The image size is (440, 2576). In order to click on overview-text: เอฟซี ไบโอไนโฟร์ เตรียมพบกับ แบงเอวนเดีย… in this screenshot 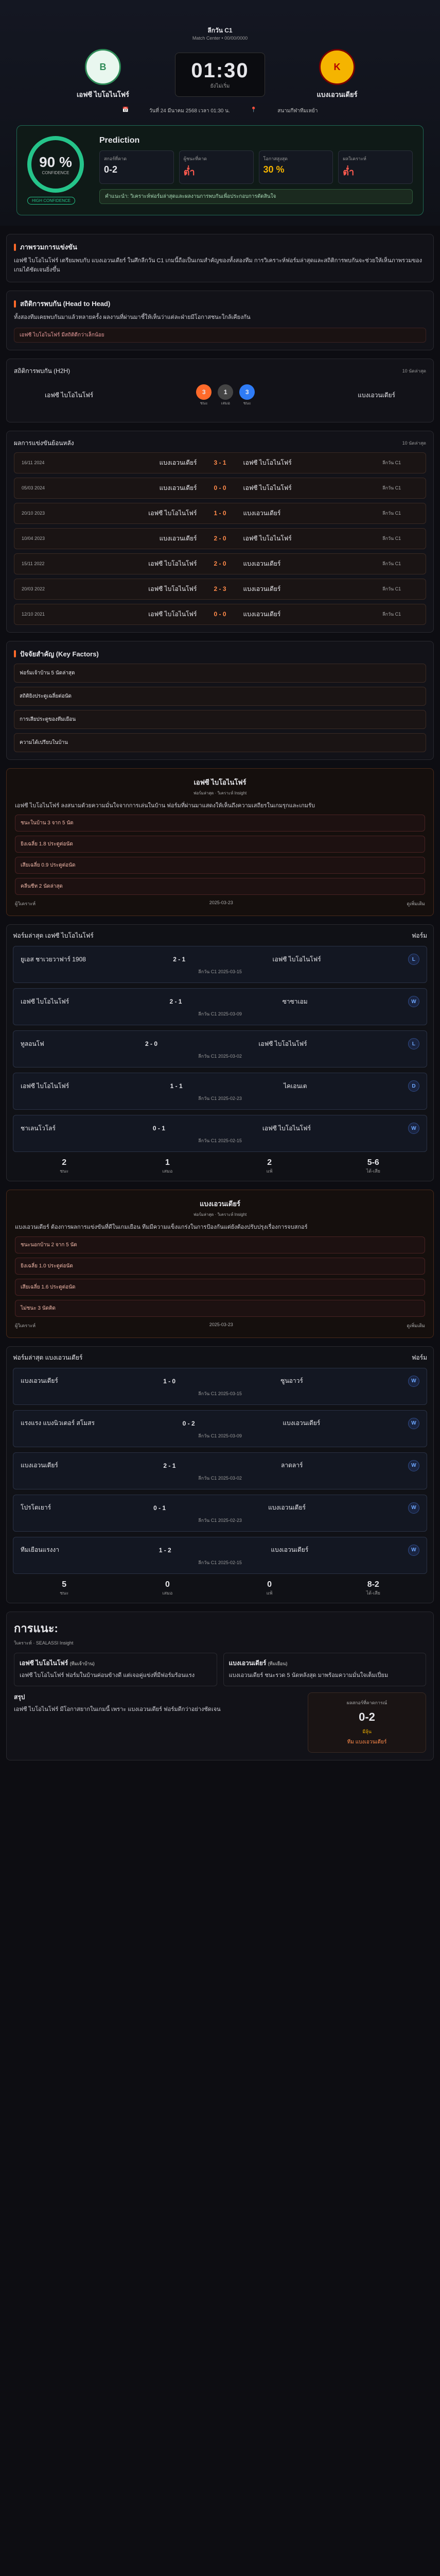, I will do `click(218, 265)`.